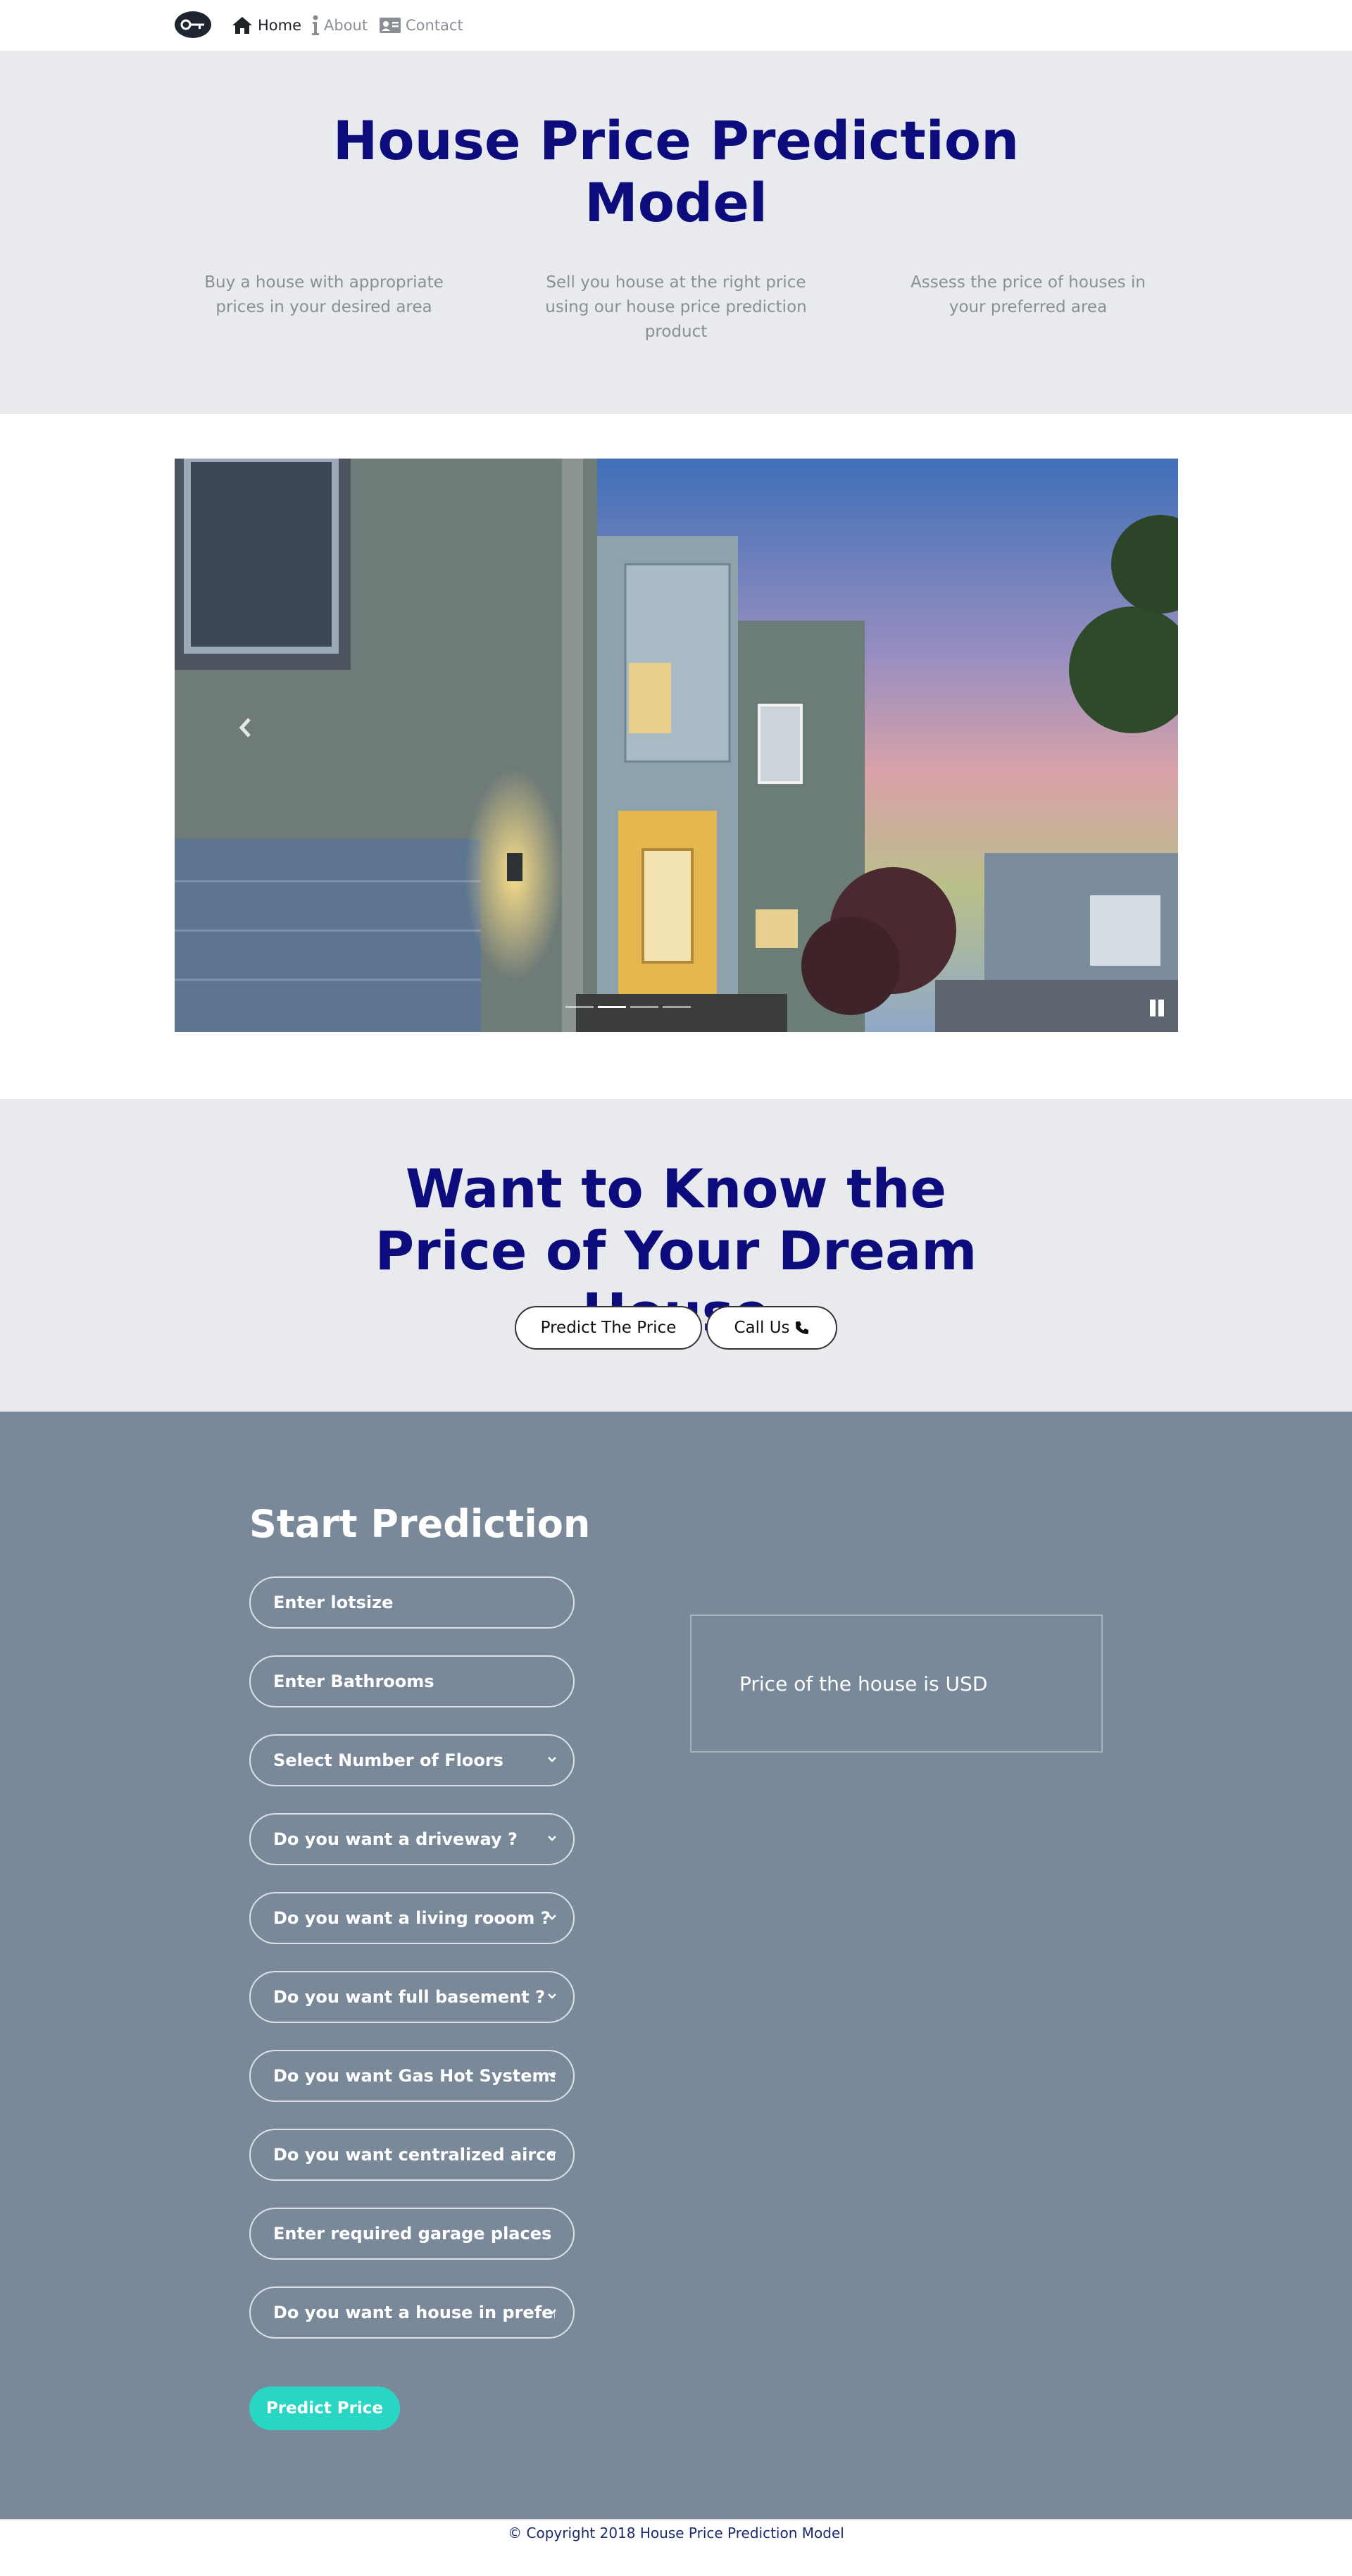 This screenshot has height=2576, width=1352. What do you see at coordinates (412, 1603) in the screenshot?
I see `lotsize-input: Enter lotsize` at bounding box center [412, 1603].